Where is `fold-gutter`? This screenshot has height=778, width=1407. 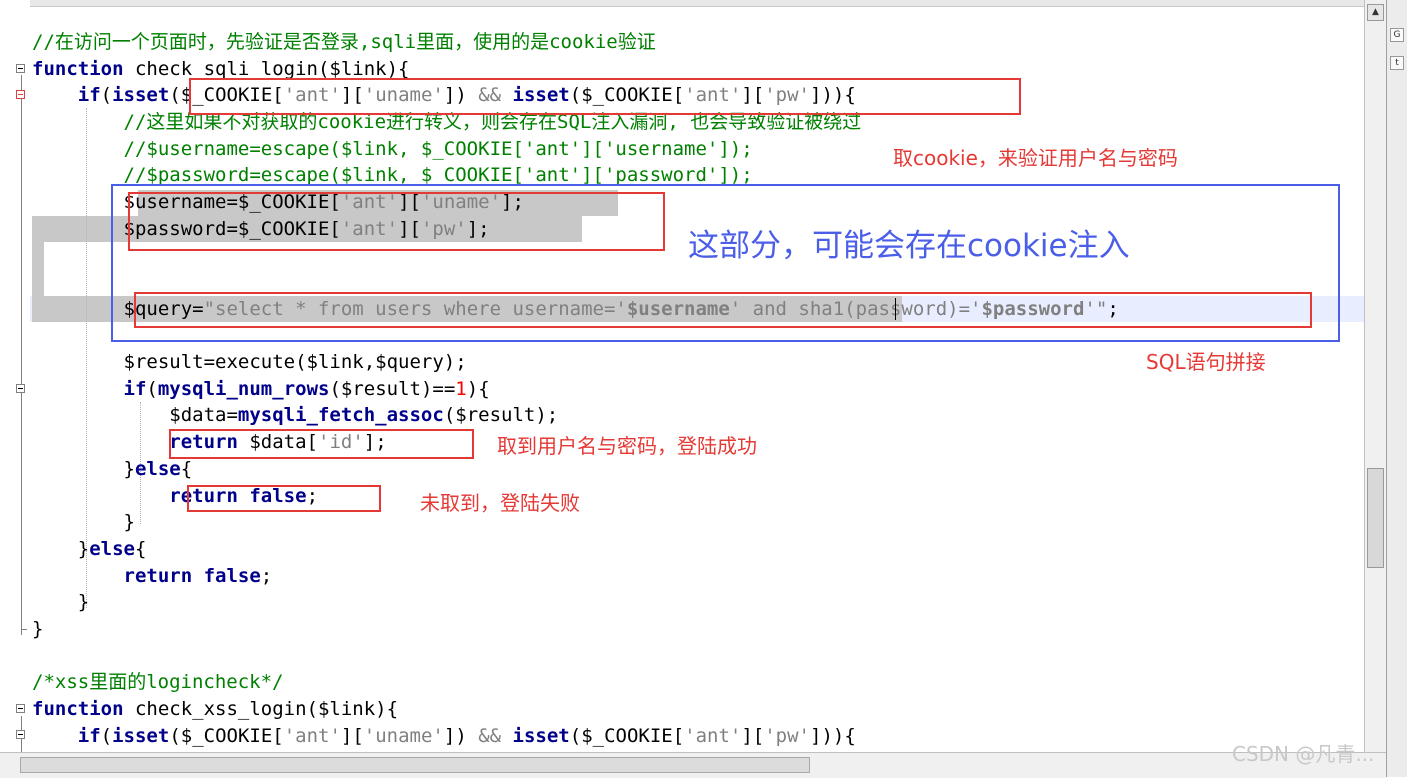 fold-gutter is located at coordinates (15, 376).